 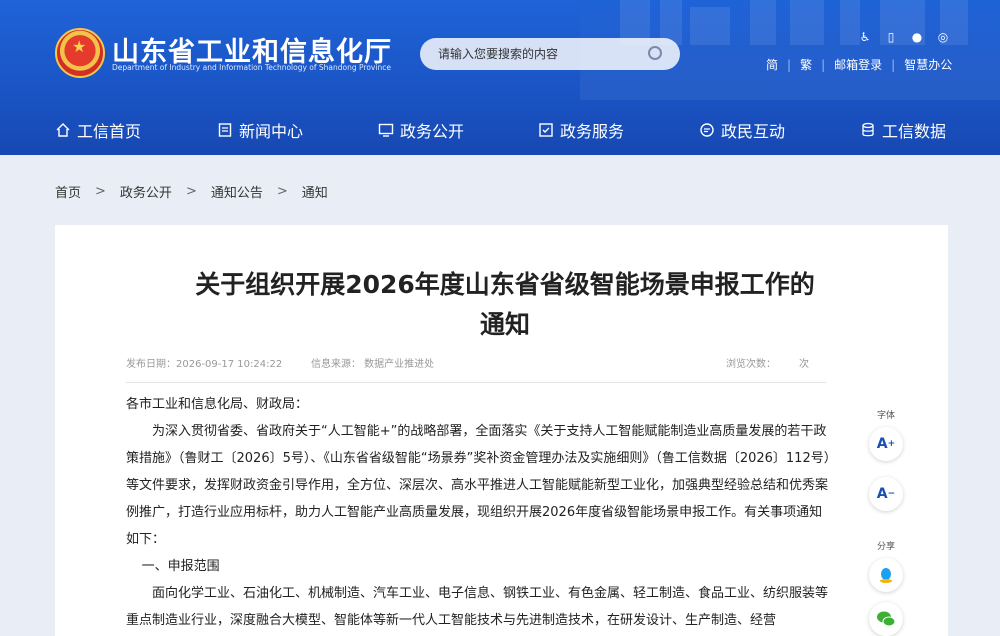 I want to click on breadcrumb: 首页 > 政务公开 > 通知公告 > 通知, so click(x=191, y=191).